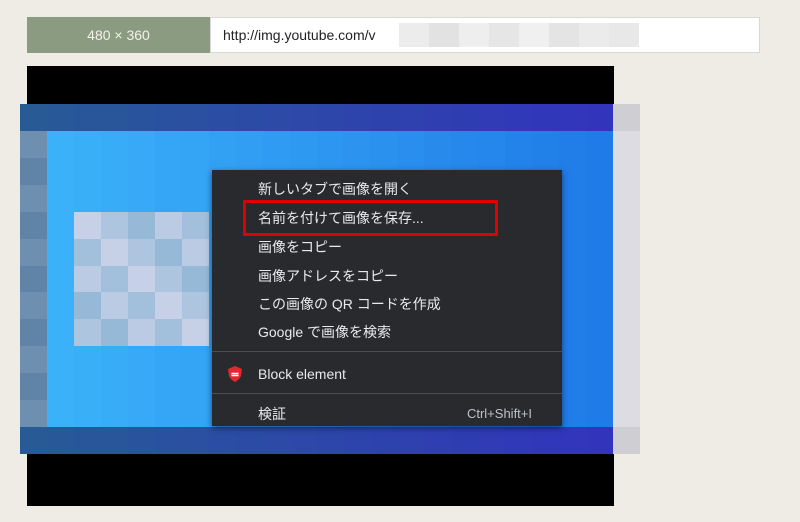 This screenshot has height=522, width=800. Describe the element at coordinates (387, 374) in the screenshot. I see `menu-item-block-element: Block element` at that location.